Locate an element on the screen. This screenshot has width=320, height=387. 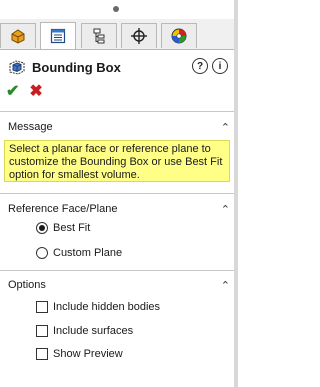
tab-display-manager is located at coordinates (179, 35).